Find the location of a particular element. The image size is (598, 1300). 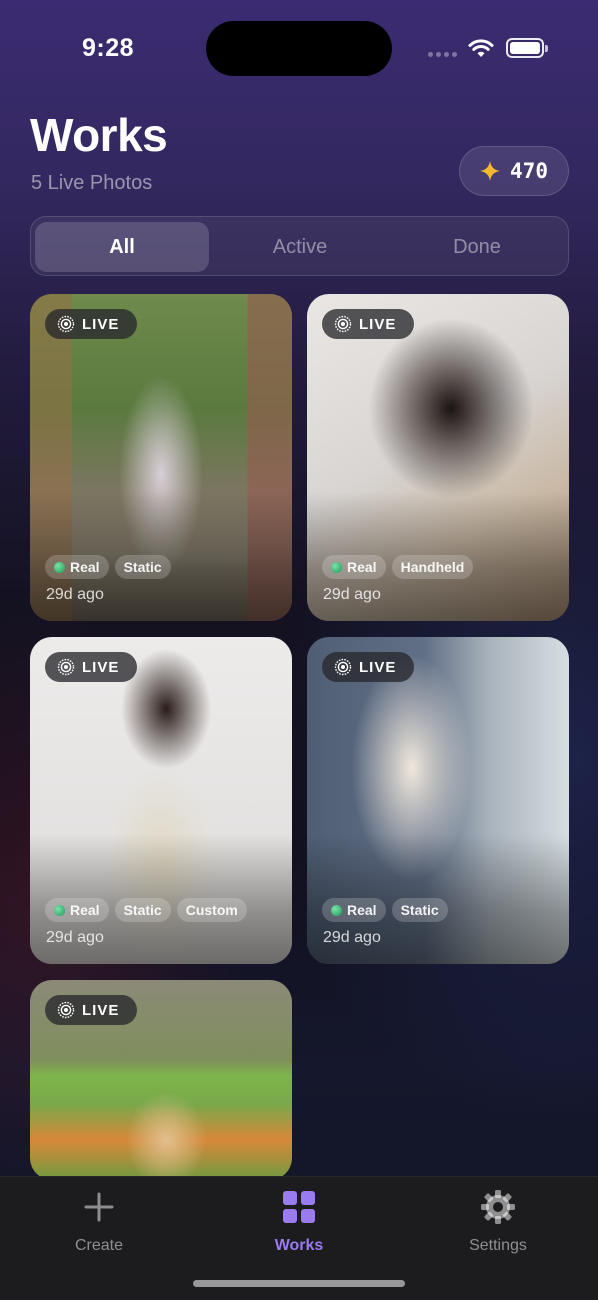

home-indicator is located at coordinates (299, 1283).